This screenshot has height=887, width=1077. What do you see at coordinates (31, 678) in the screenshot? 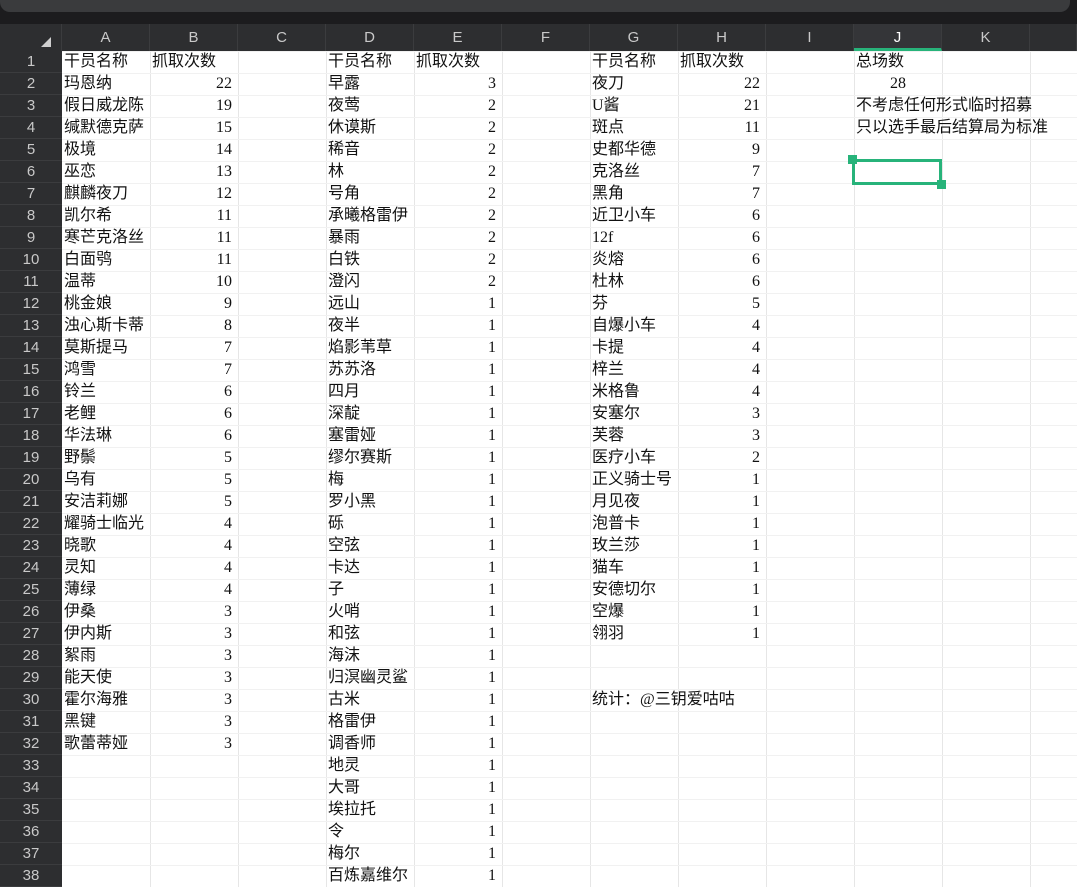
I see `row-header-29: 29` at bounding box center [31, 678].